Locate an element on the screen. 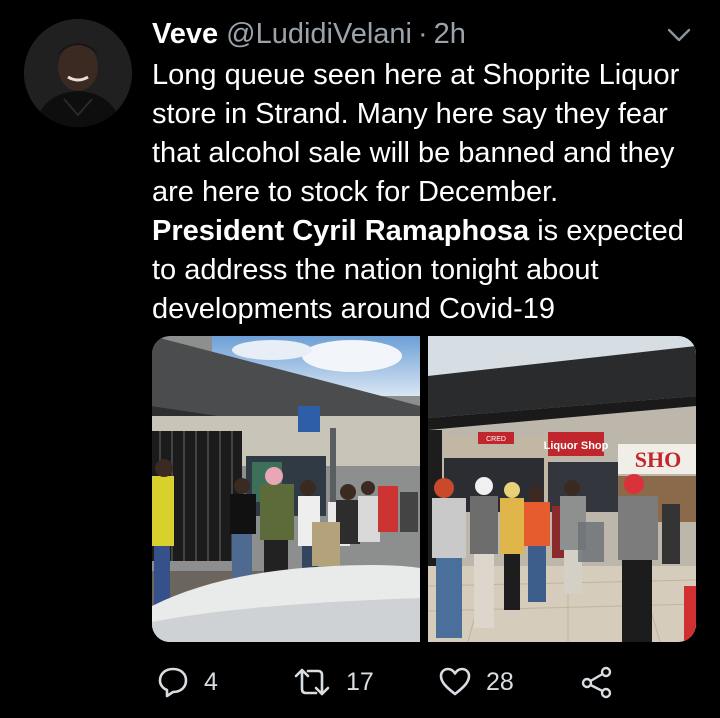  retweet-arrows-icon is located at coordinates (312, 682).